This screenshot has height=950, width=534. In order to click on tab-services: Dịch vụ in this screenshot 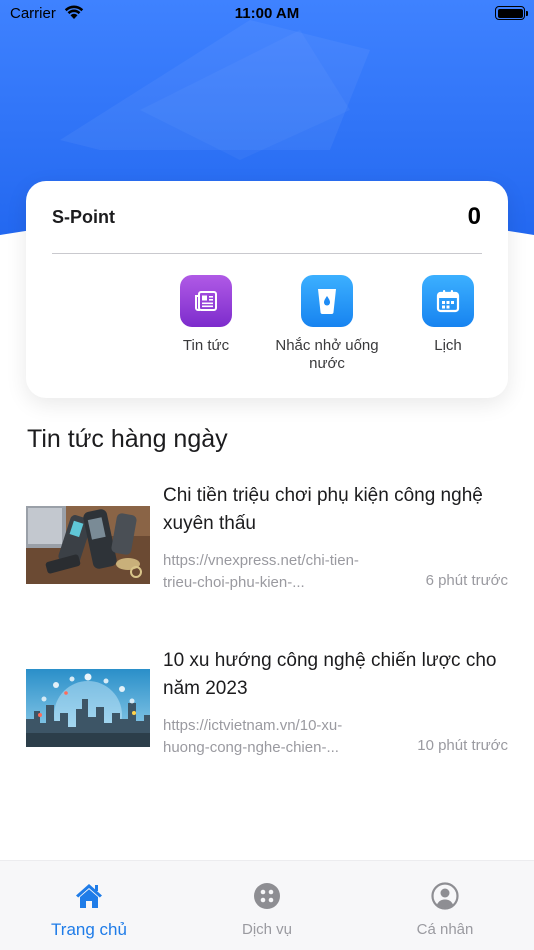, I will do `click(267, 905)`.